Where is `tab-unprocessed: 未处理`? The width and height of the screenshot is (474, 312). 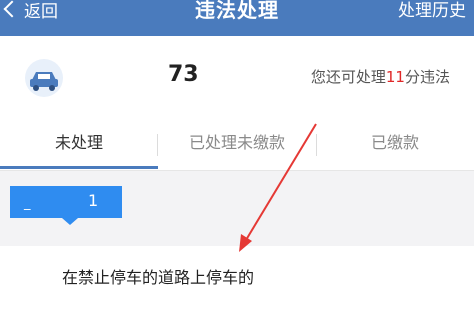
tab-unprocessed: 未处理 is located at coordinates (79, 145).